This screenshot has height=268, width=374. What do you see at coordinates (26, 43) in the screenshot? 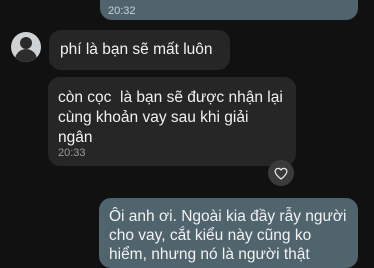
I see `avatar-head-shape` at bounding box center [26, 43].